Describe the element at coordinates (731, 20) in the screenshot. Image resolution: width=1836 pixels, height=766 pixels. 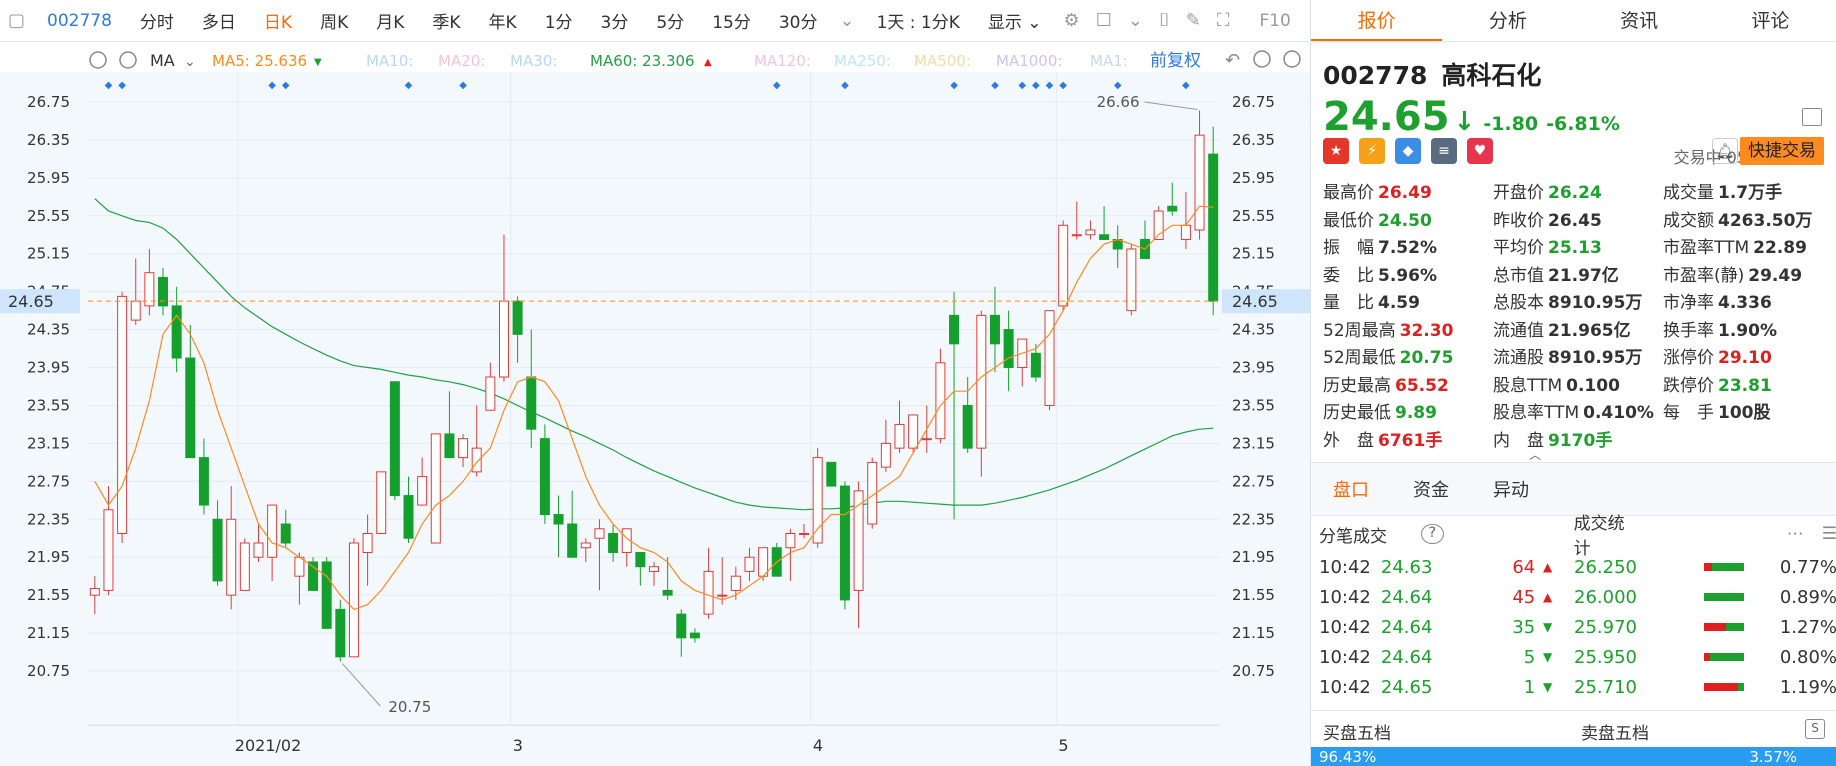
I see `period-tab: 15分` at that location.